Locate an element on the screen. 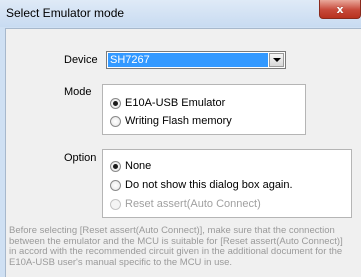 This screenshot has width=361, height=277. option-label: Option is located at coordinates (80, 158).